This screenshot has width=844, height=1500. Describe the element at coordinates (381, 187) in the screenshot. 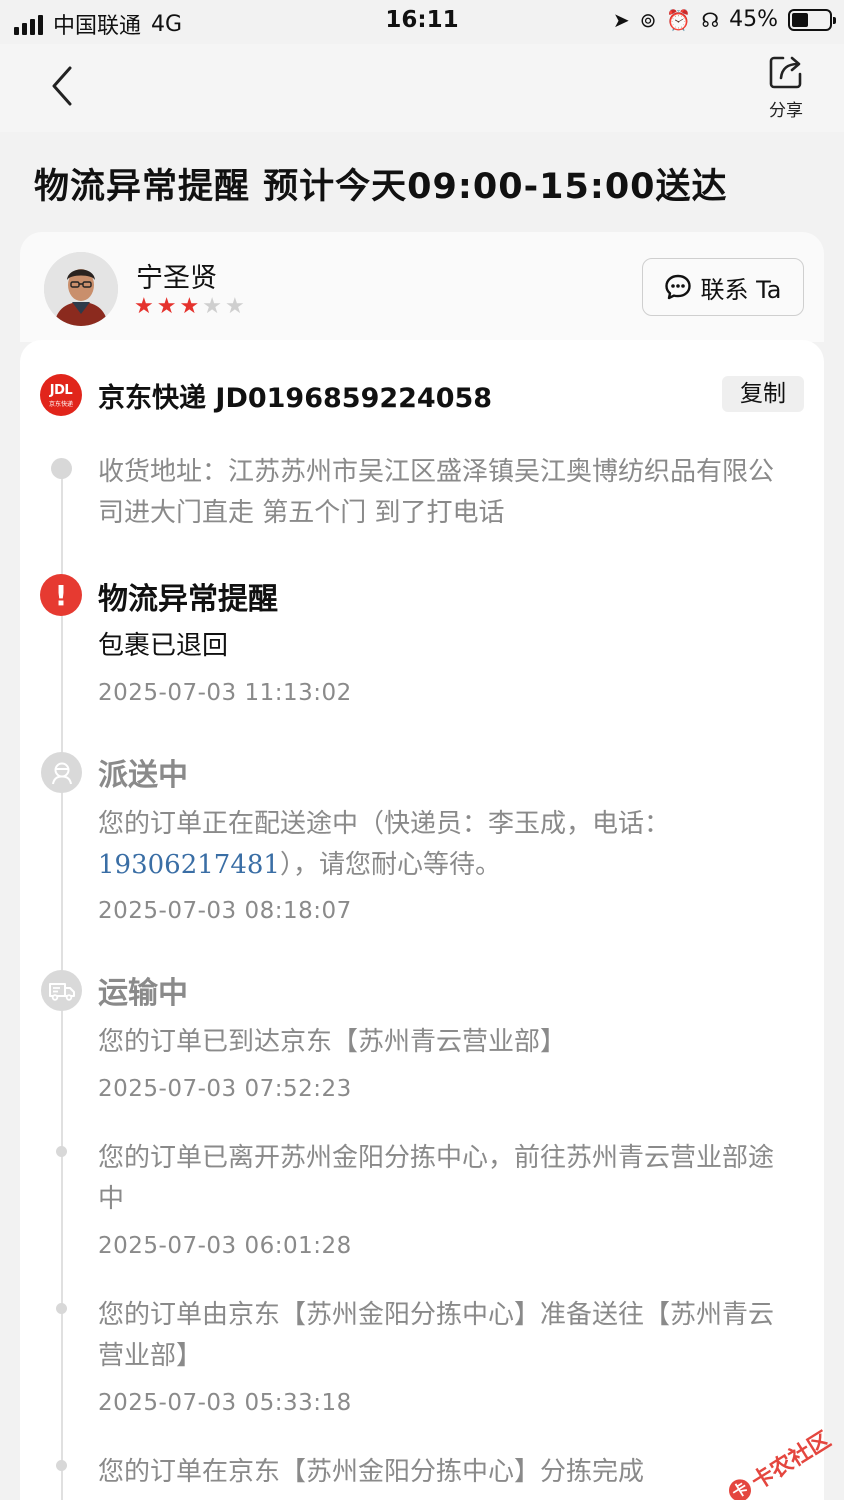

I see `page-title: 物流异常提醒 预计今天09:00-15:00送达` at that location.